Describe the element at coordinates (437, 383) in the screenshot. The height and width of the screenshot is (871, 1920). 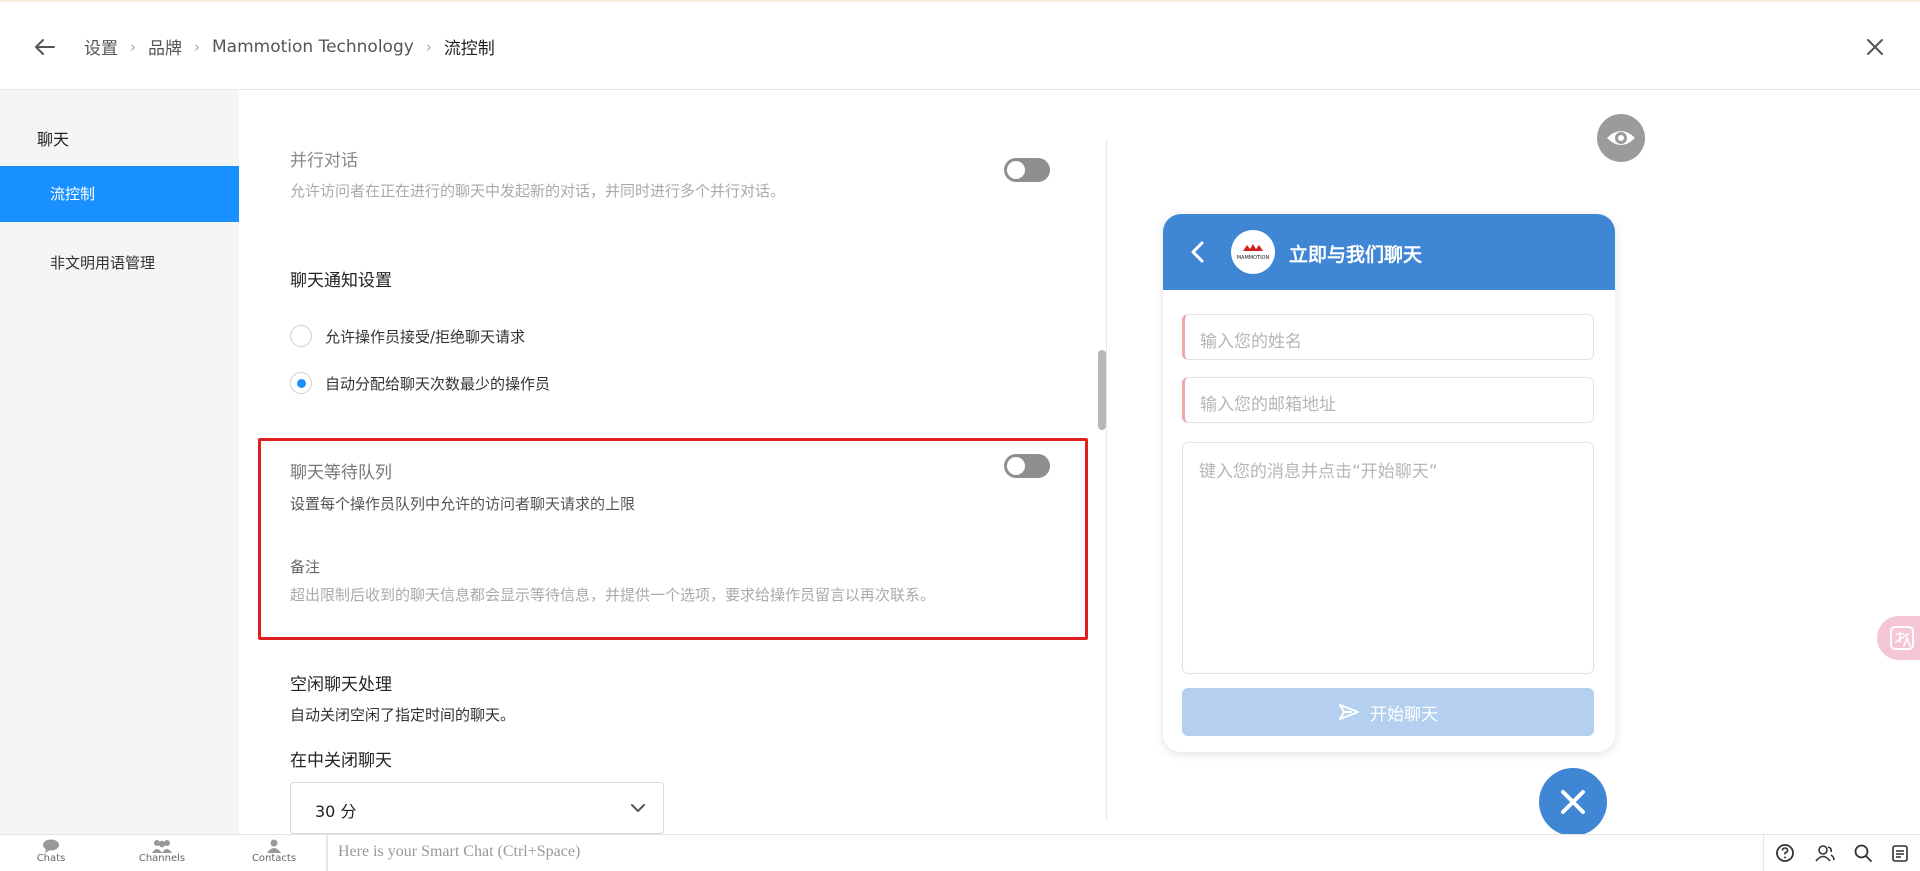
I see `radio-auto-assign-label: 自动分配给聊天次数最少的操作员` at that location.